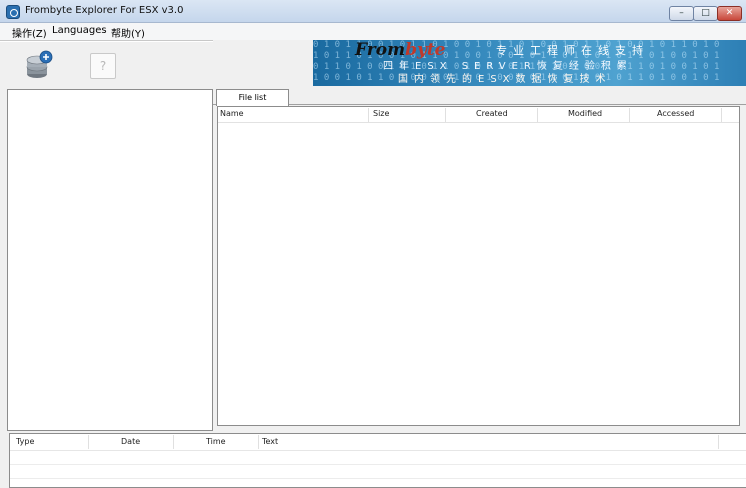 The image size is (746, 488). I want to click on banner-line-3: 国内领先的ESX数据恢复技术, so click(505, 79).